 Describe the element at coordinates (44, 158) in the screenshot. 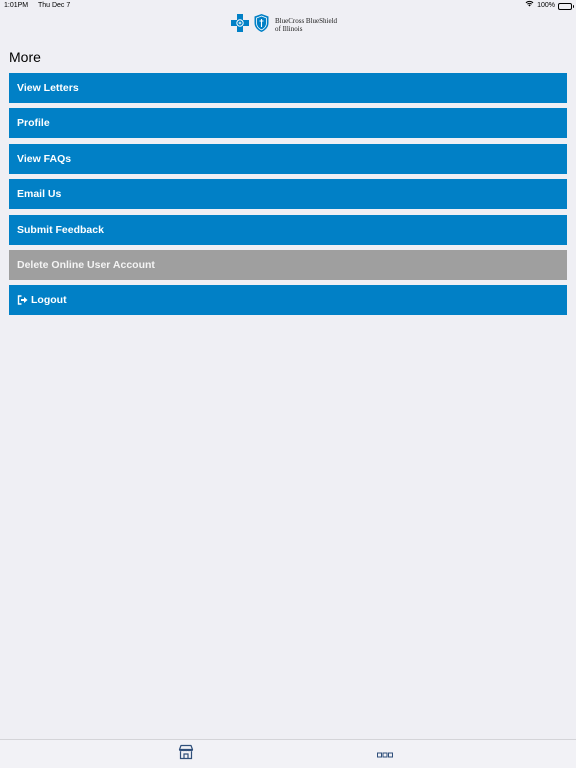

I see `menu-item-label: View FAQs` at that location.